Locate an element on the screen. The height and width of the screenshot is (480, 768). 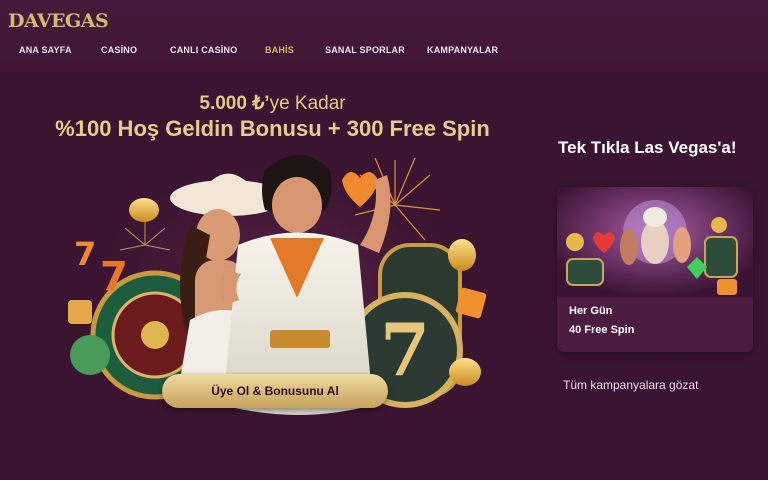
promo-title: 40 Free Spin is located at coordinates (602, 330).